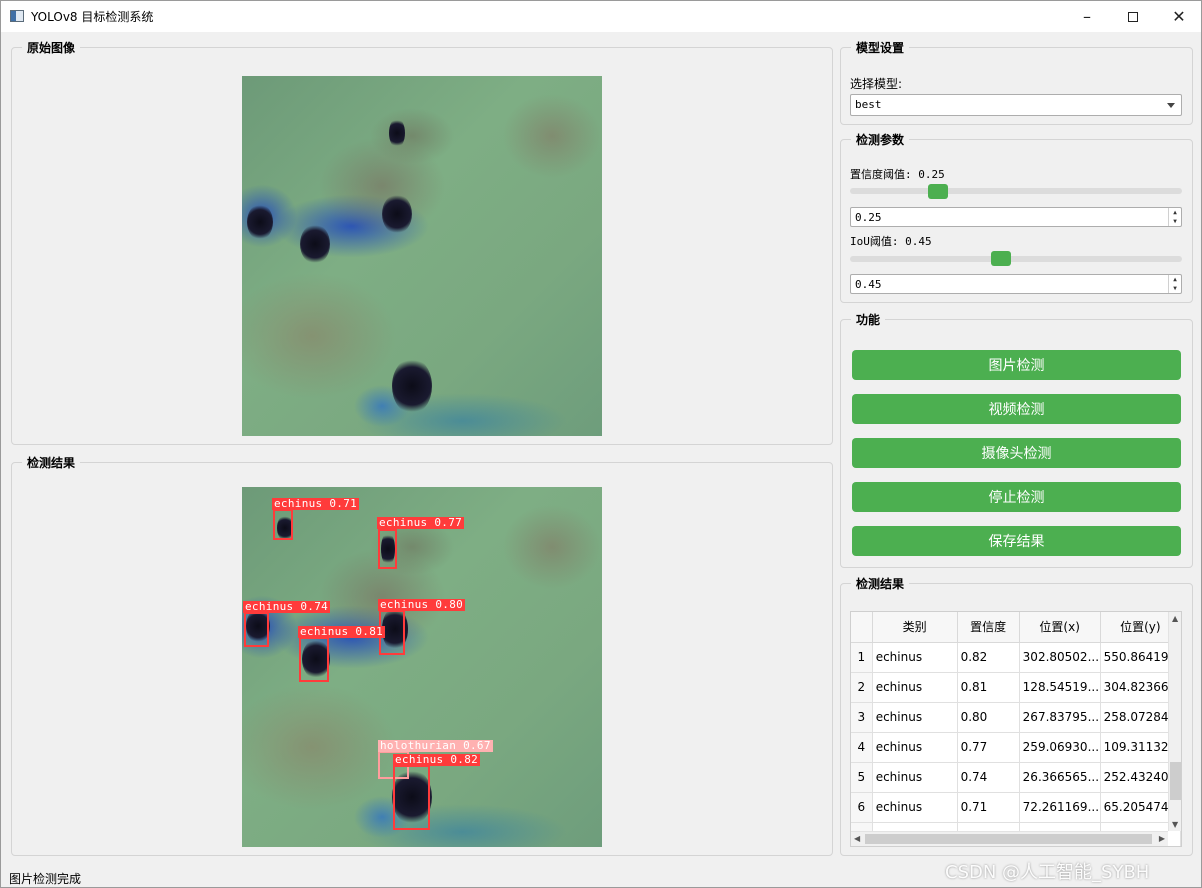  What do you see at coordinates (862, 777) in the screenshot?
I see `row-number: 5` at bounding box center [862, 777].